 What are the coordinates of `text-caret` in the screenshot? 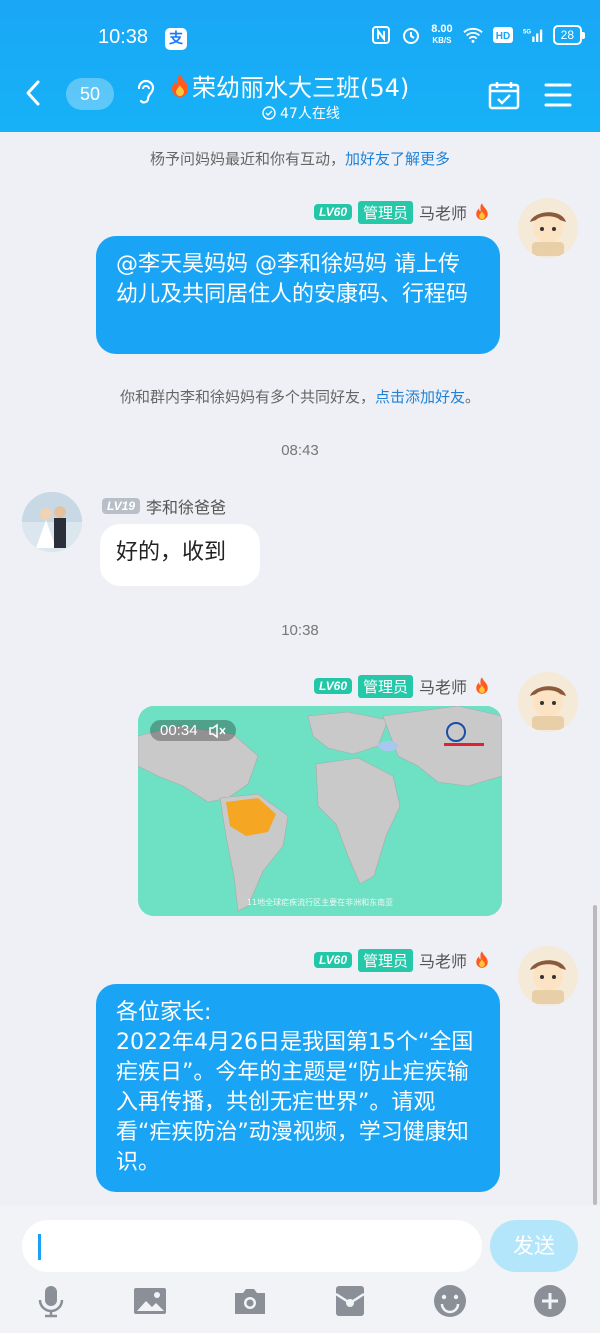 It's located at (39, 1247).